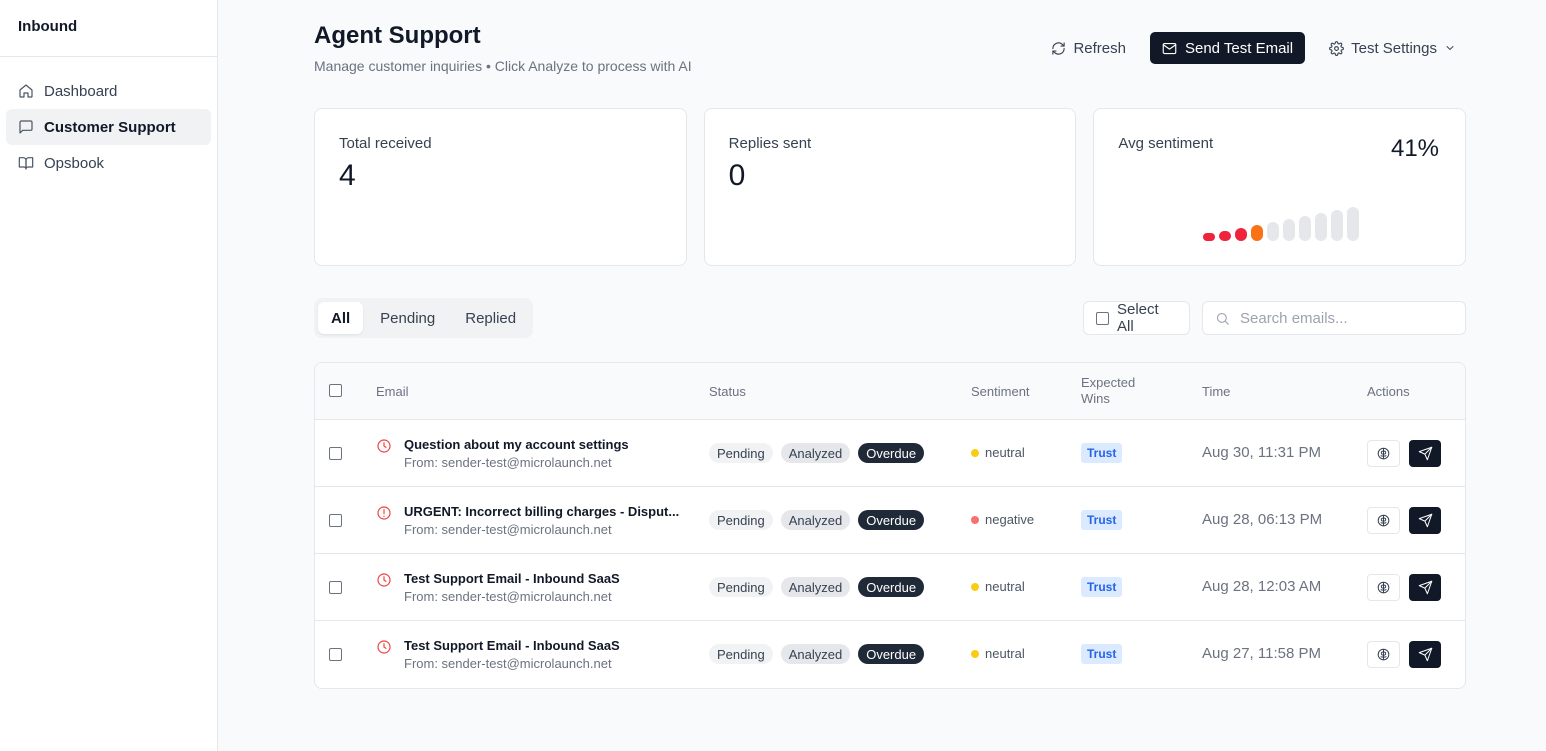 Image resolution: width=1546 pixels, height=751 pixels. What do you see at coordinates (1336, 48) in the screenshot?
I see `gear-icon` at bounding box center [1336, 48].